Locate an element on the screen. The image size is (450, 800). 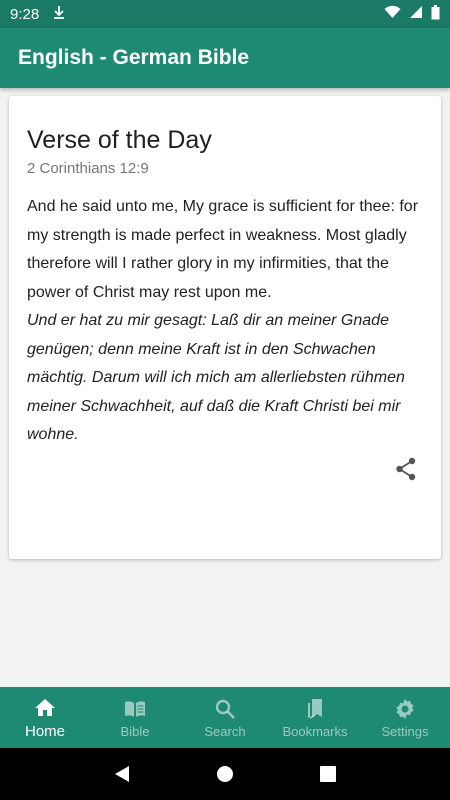
download-icon is located at coordinates (59, 14).